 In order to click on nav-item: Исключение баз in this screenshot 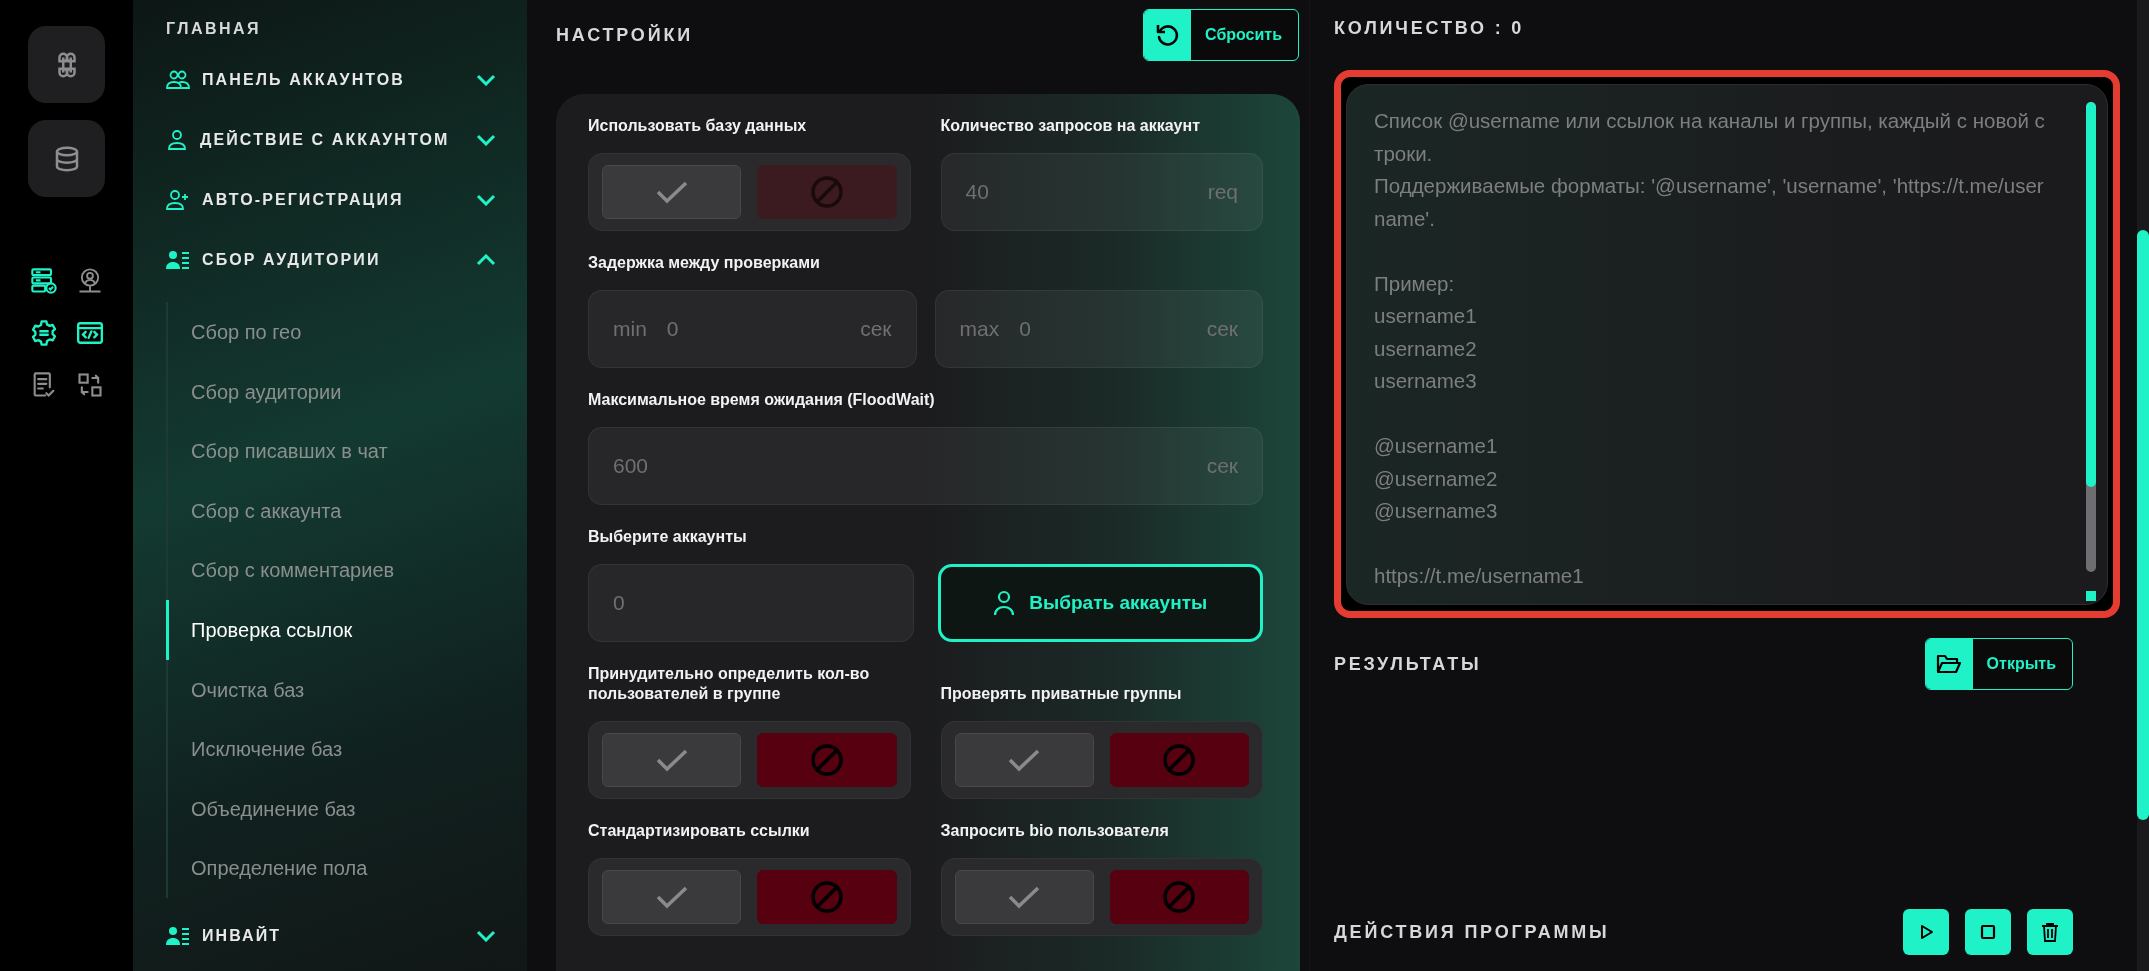, I will do `click(257, 749)`.